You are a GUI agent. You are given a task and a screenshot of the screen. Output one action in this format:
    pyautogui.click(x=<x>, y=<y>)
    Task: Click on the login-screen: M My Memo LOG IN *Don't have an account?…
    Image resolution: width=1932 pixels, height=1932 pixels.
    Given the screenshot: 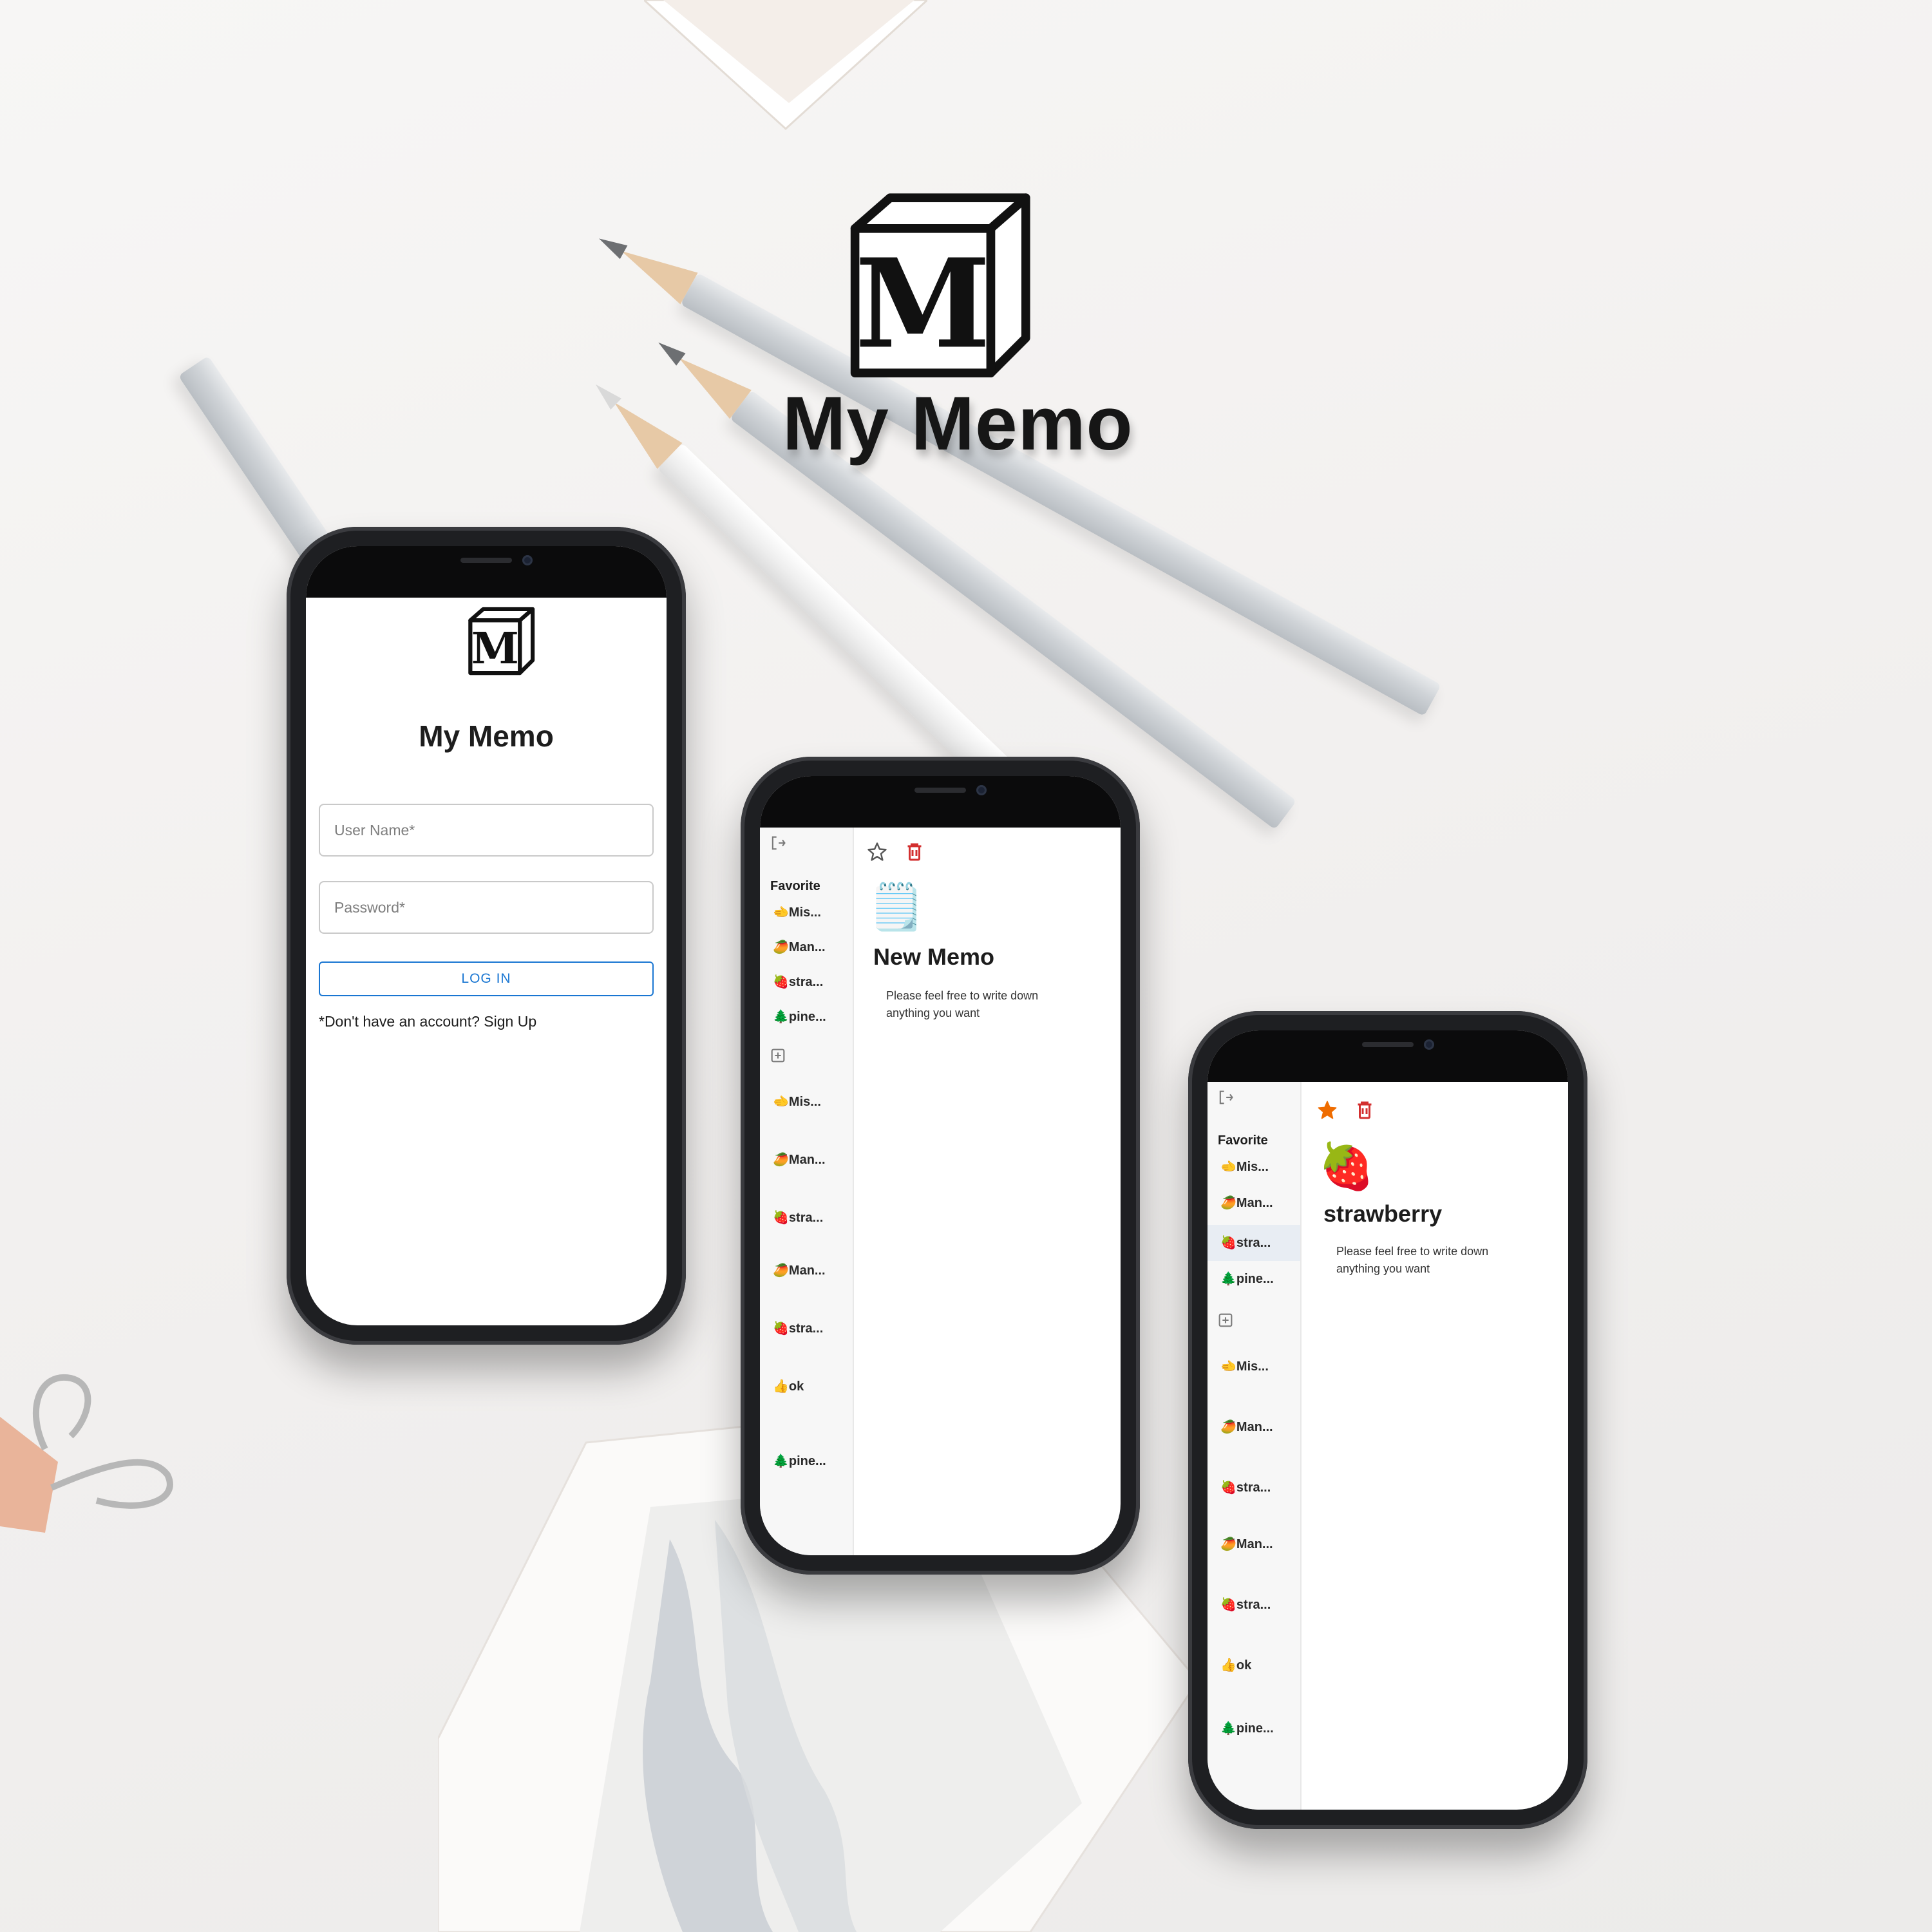 What is the action you would take?
    pyautogui.click(x=486, y=936)
    